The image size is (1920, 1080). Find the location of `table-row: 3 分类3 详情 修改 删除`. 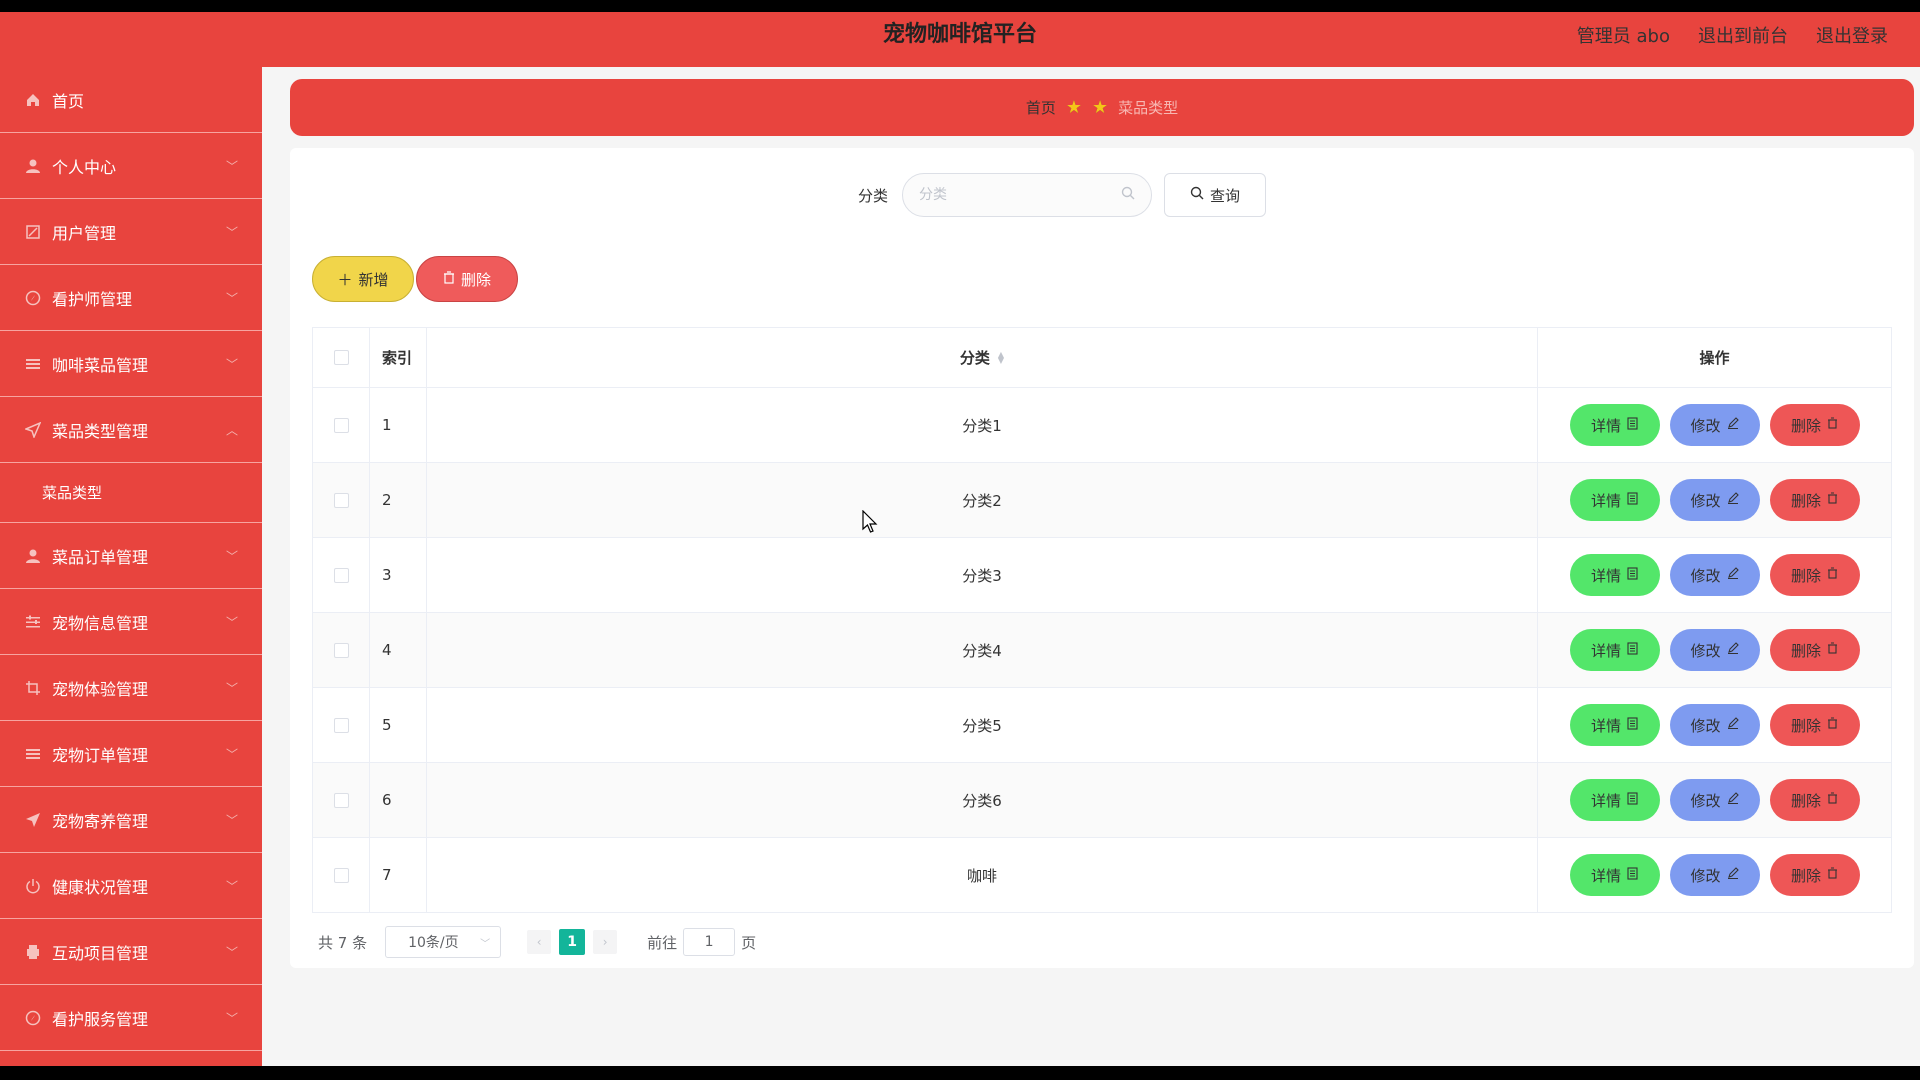

table-row: 3 分类3 详情 修改 删除 is located at coordinates (1102, 575).